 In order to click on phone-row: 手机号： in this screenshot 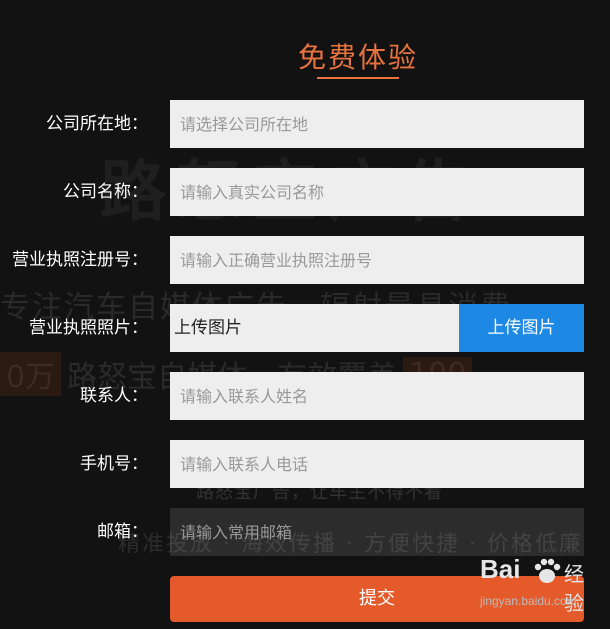, I will do `click(305, 464)`.